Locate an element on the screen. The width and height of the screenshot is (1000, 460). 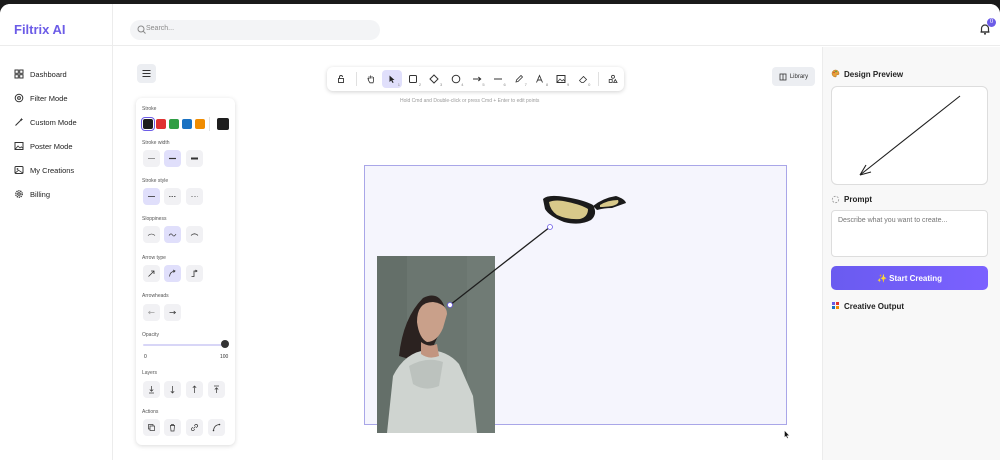
mouse-pointer-icon is located at coordinates (787, 434).